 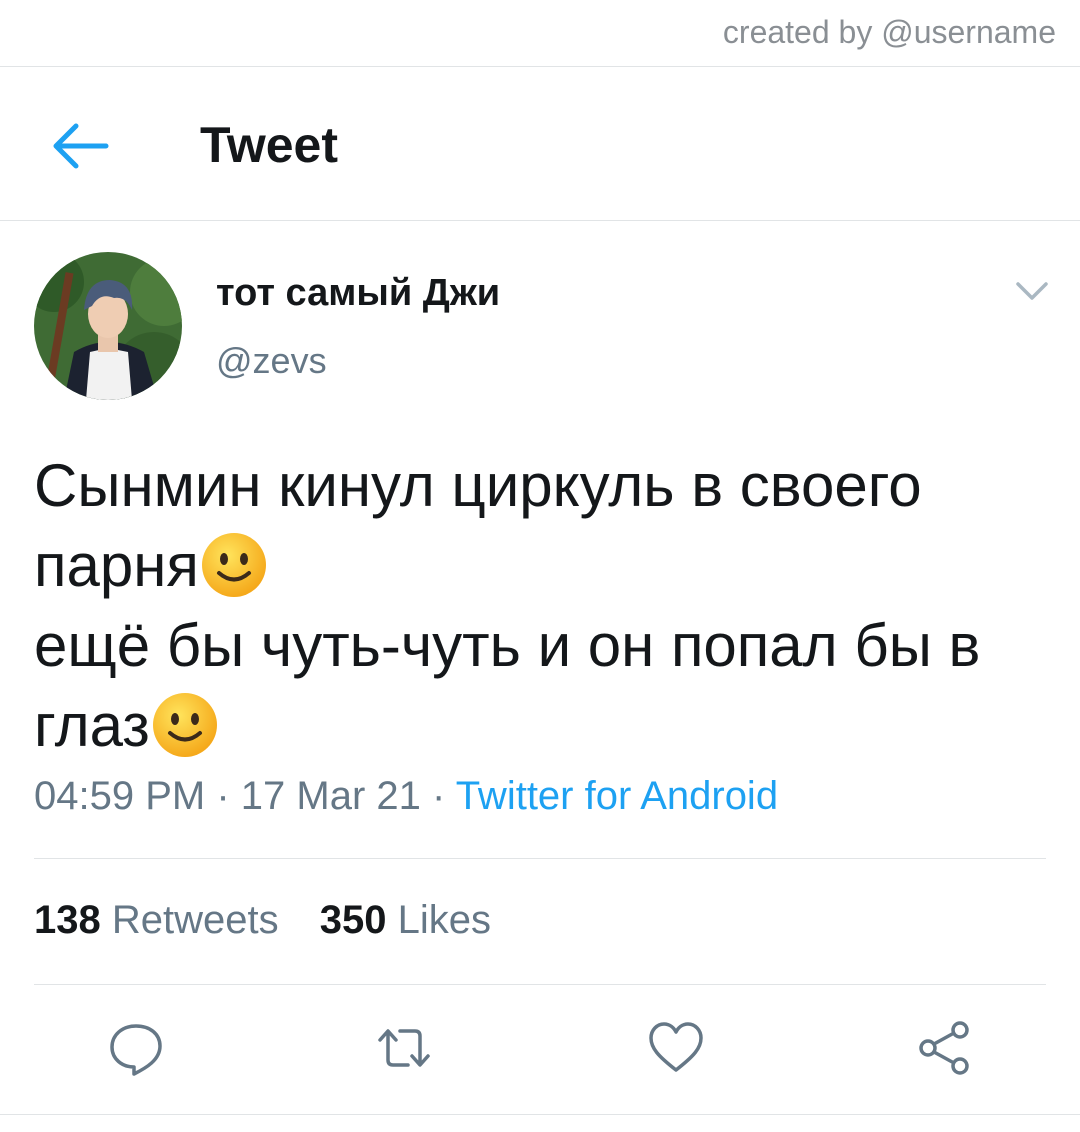 What do you see at coordinates (889, 32) in the screenshot?
I see `watermark: created by @username` at bounding box center [889, 32].